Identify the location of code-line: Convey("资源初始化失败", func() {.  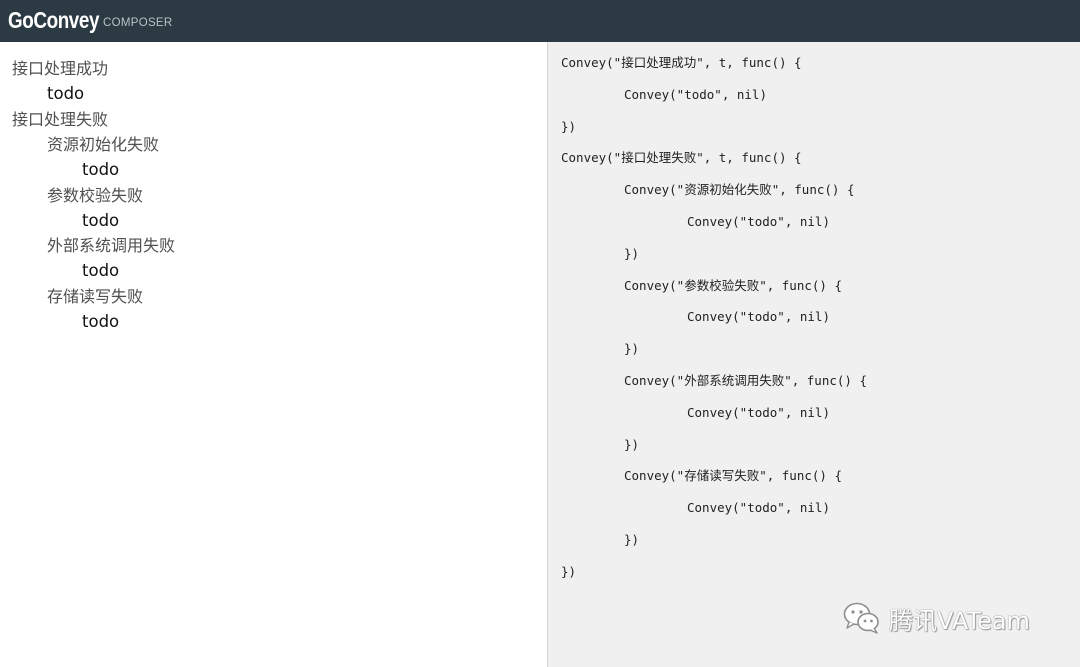
(739, 190).